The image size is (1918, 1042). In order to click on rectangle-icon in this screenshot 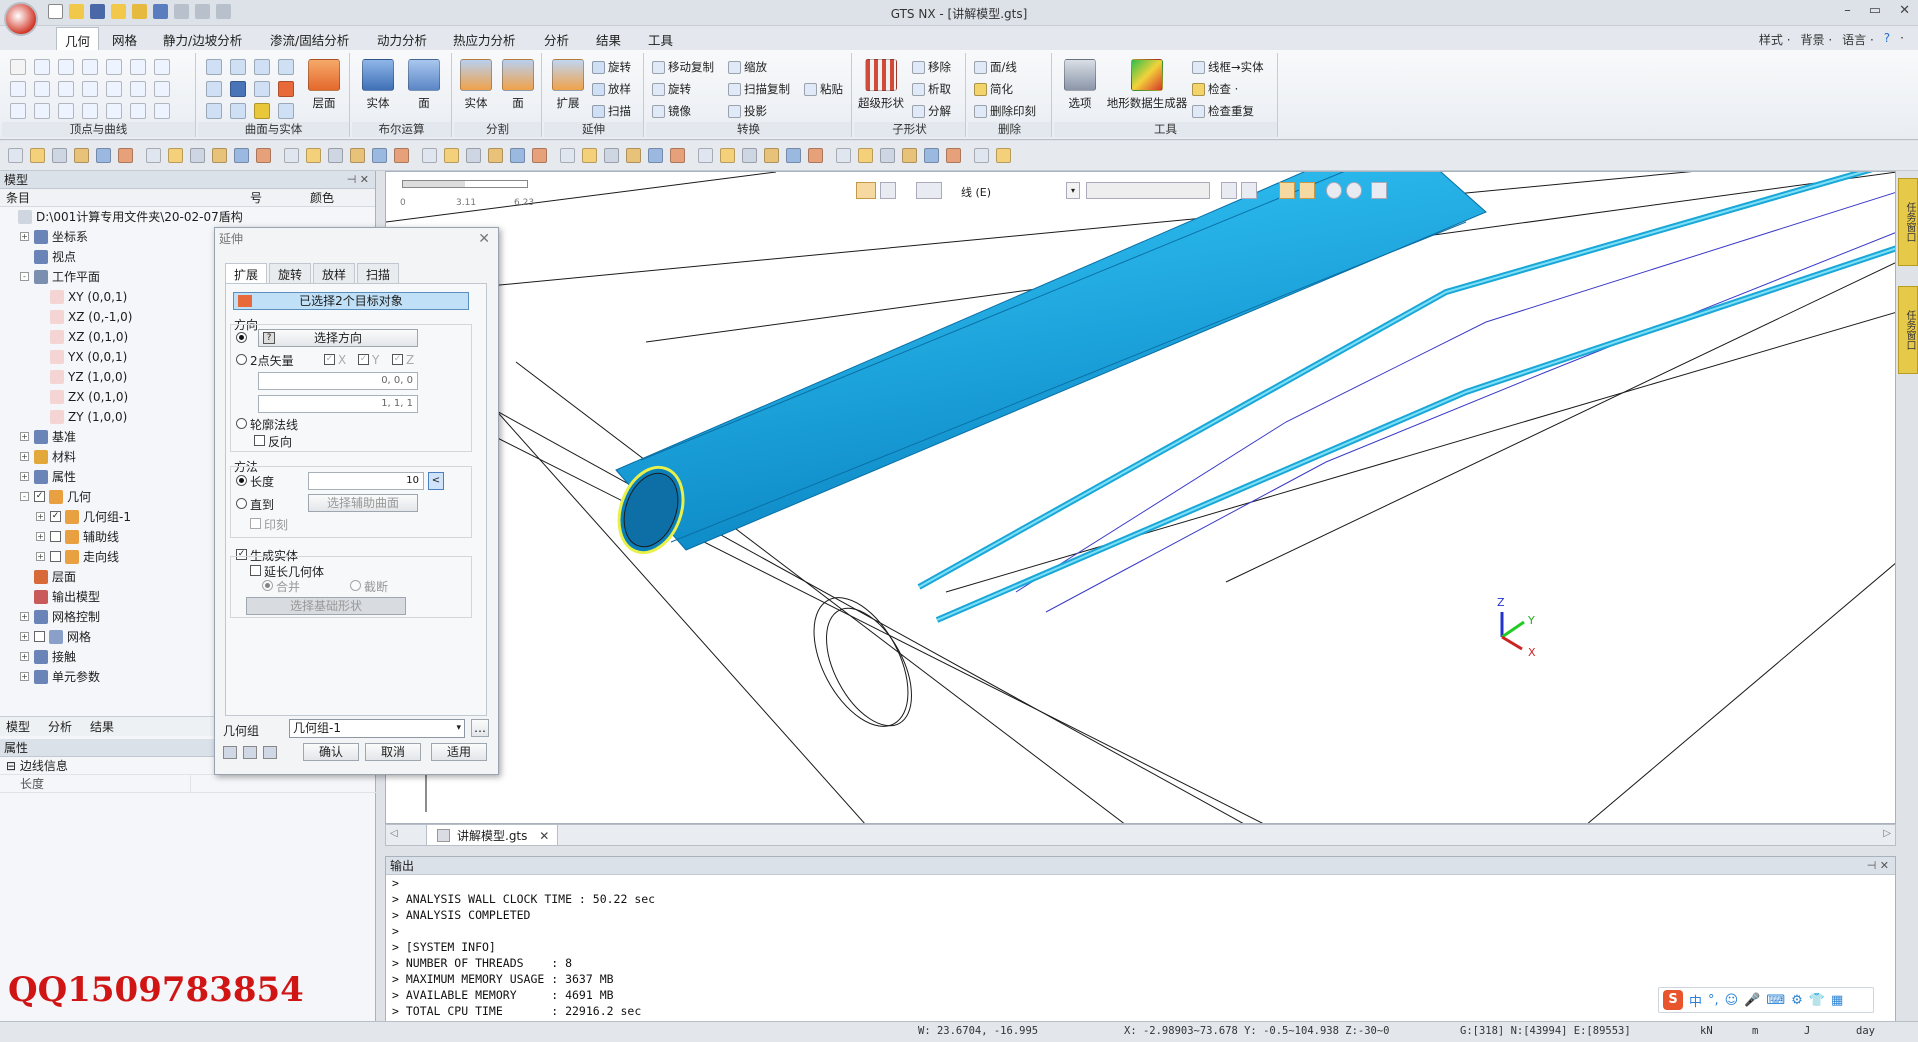, I will do `click(42, 111)`.